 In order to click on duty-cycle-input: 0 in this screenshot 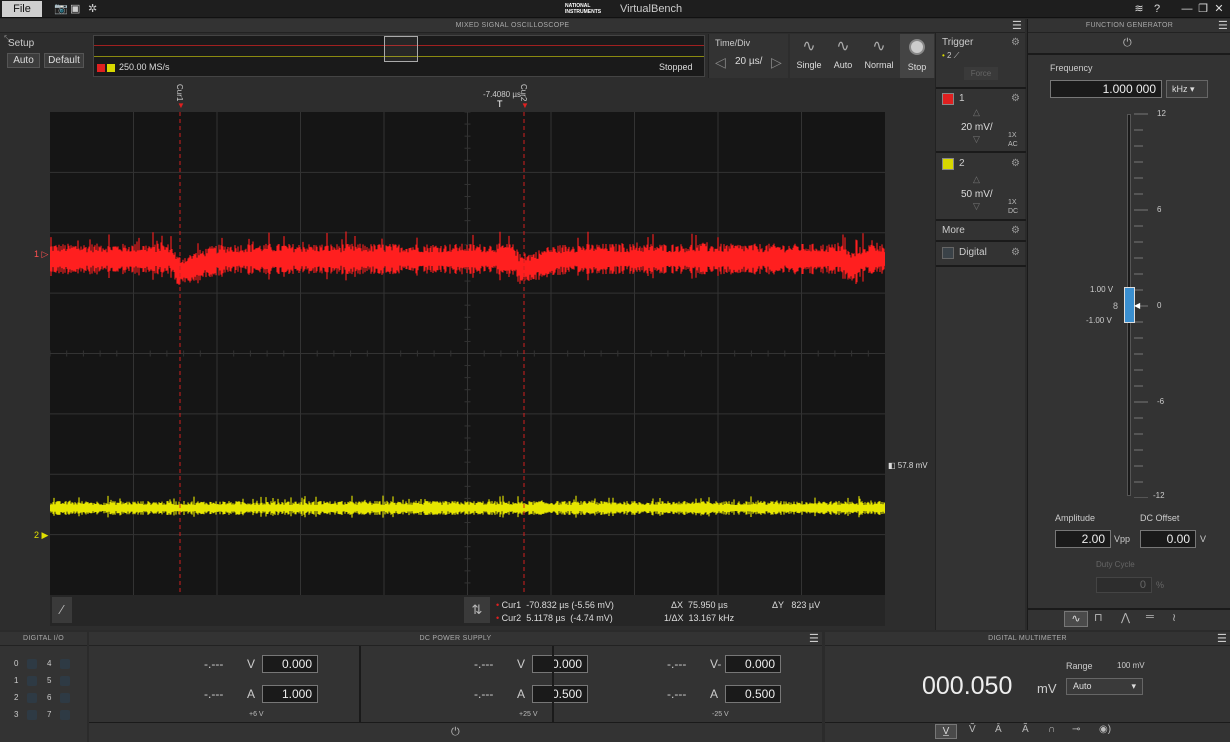, I will do `click(1124, 585)`.